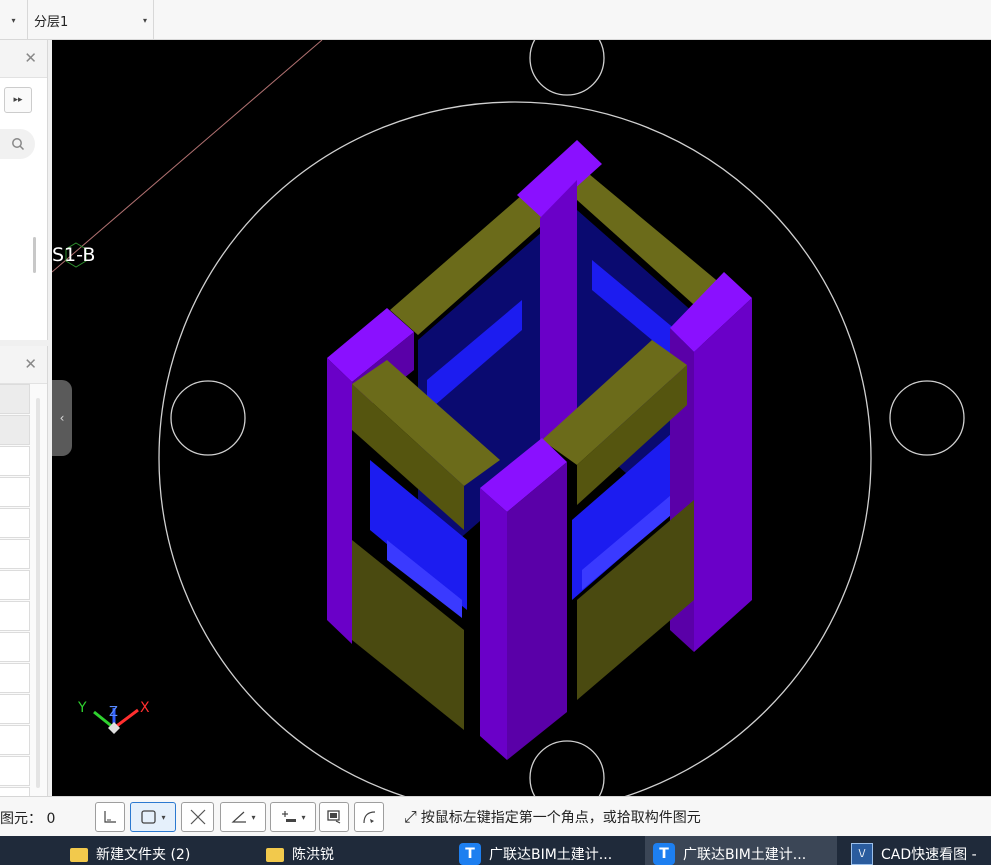  I want to click on grid-axis-line, so click(187, 156).